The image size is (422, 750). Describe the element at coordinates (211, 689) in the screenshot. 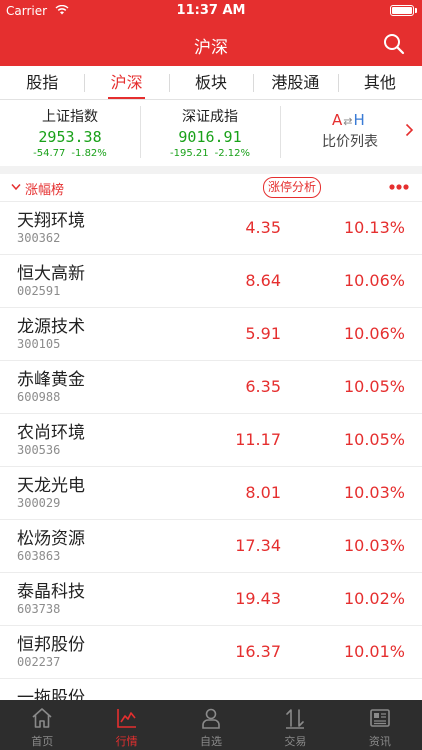

I see `stock-row: 一拖股份` at that location.